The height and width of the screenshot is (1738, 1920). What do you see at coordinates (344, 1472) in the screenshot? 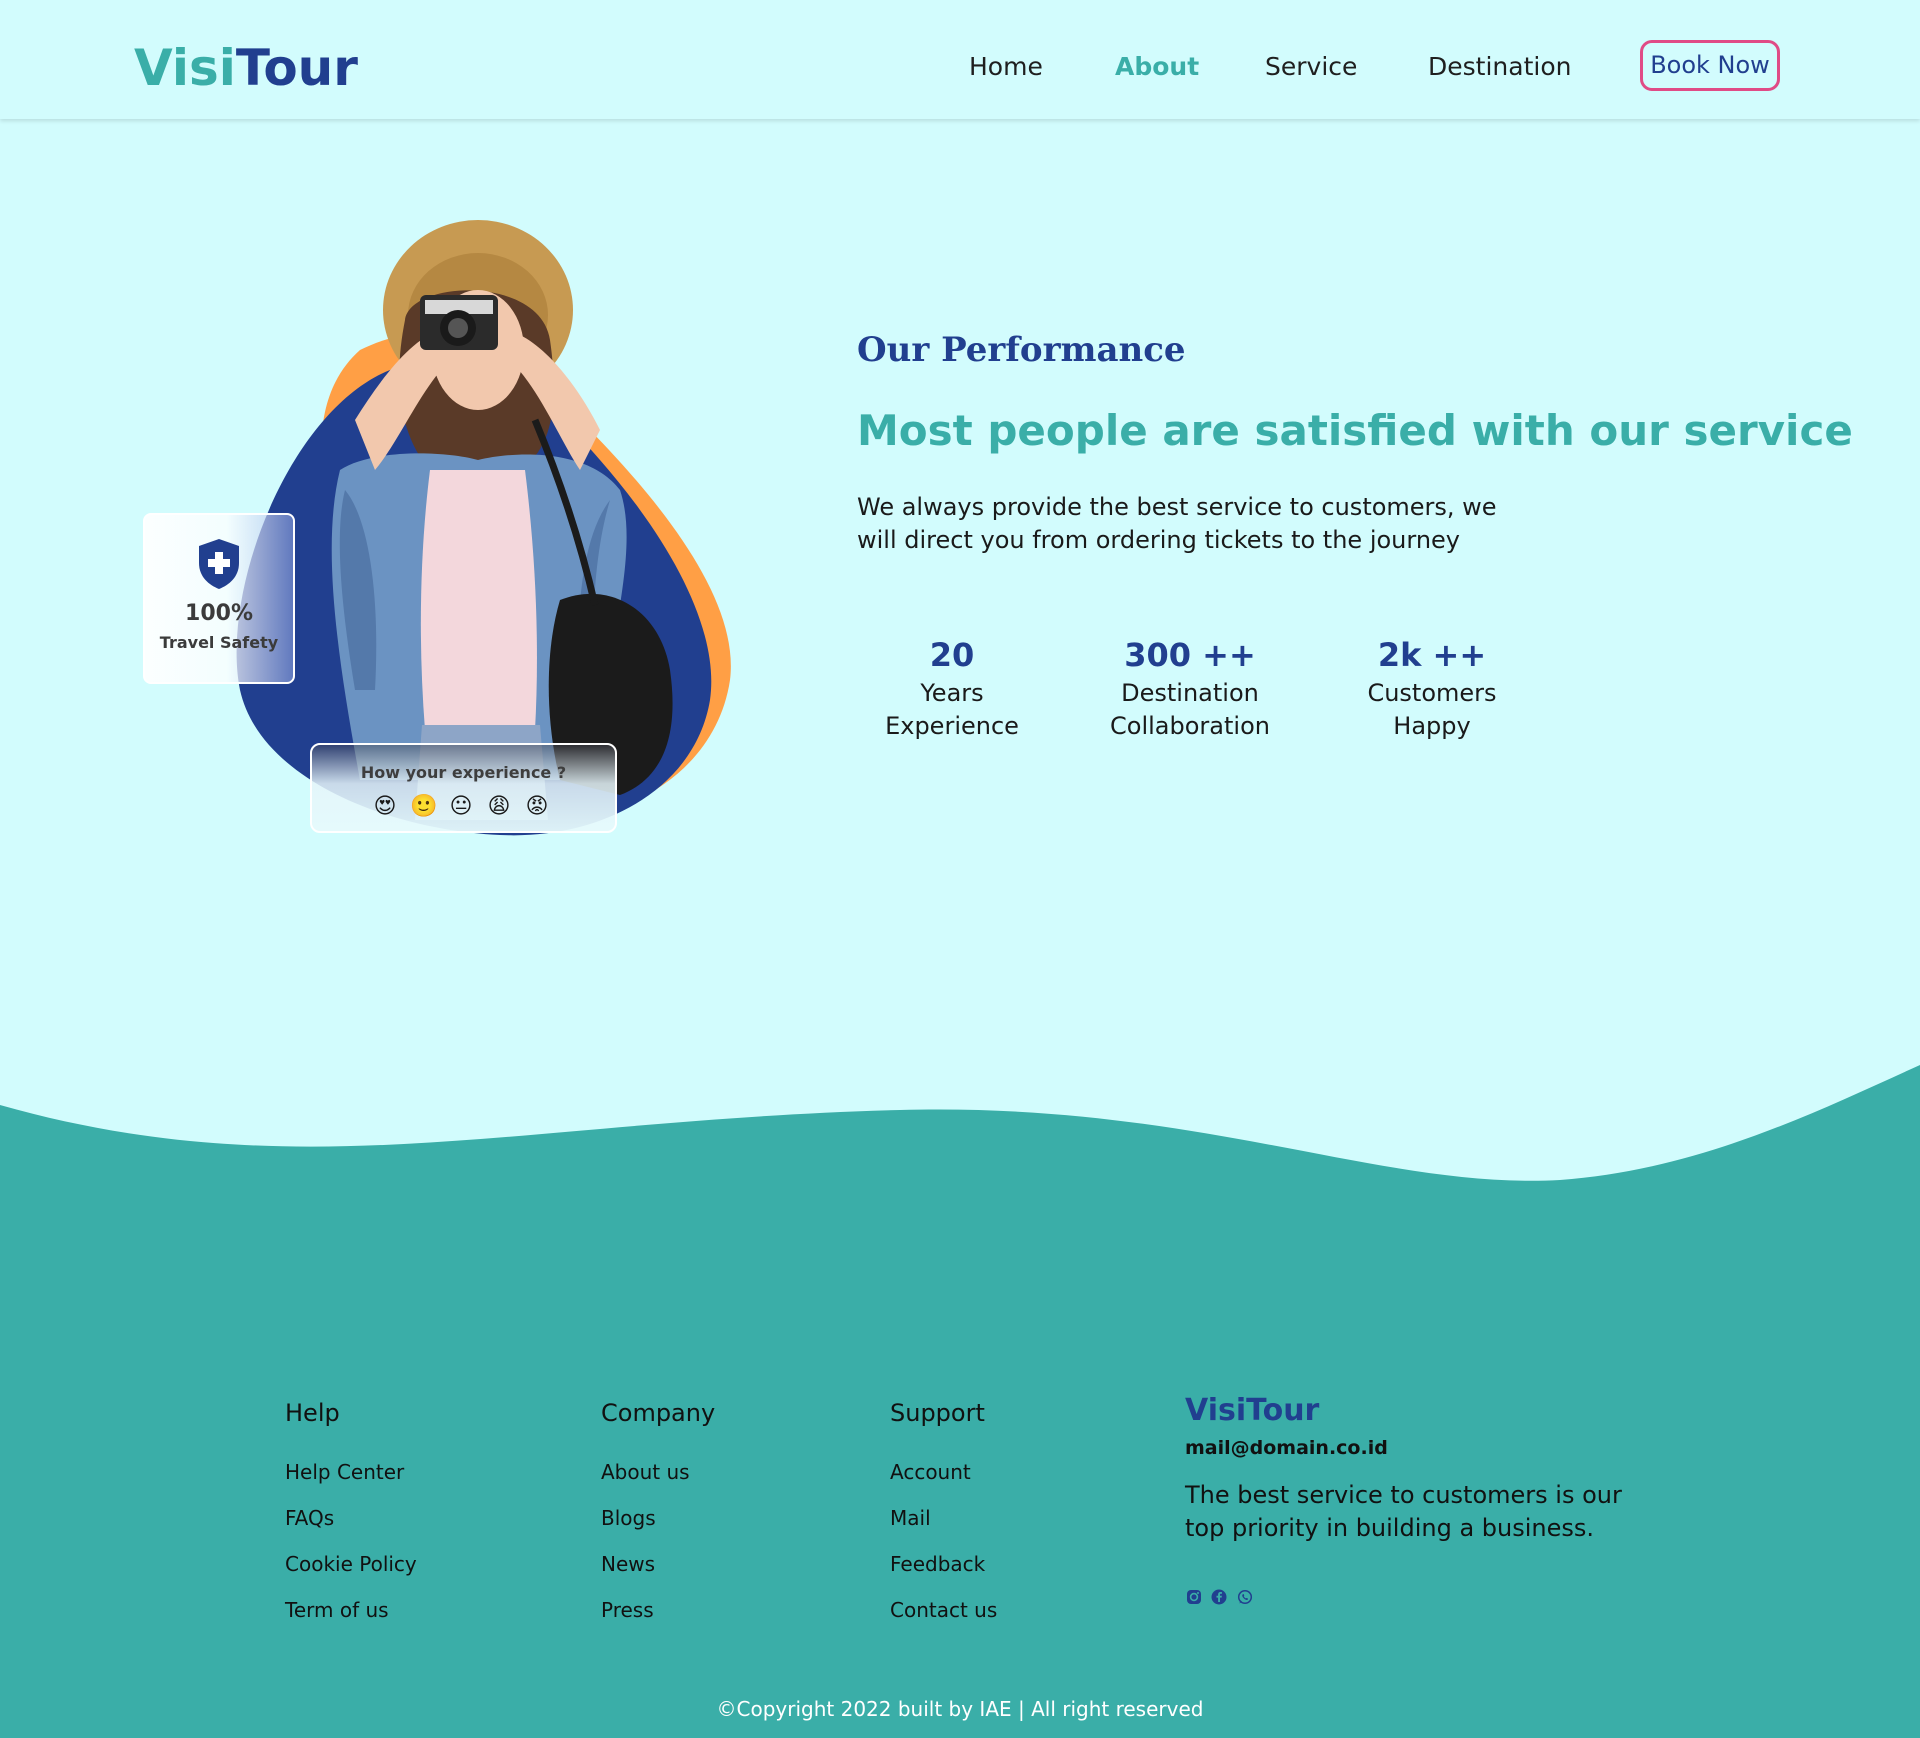
I see `footer-link-help-center: Help Center` at bounding box center [344, 1472].